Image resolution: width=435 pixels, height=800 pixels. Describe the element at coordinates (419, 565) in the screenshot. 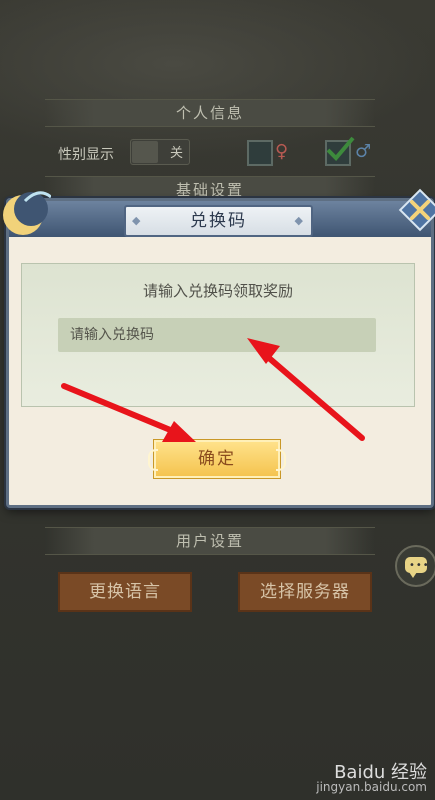

I see `chat-dots-icon: •••` at that location.